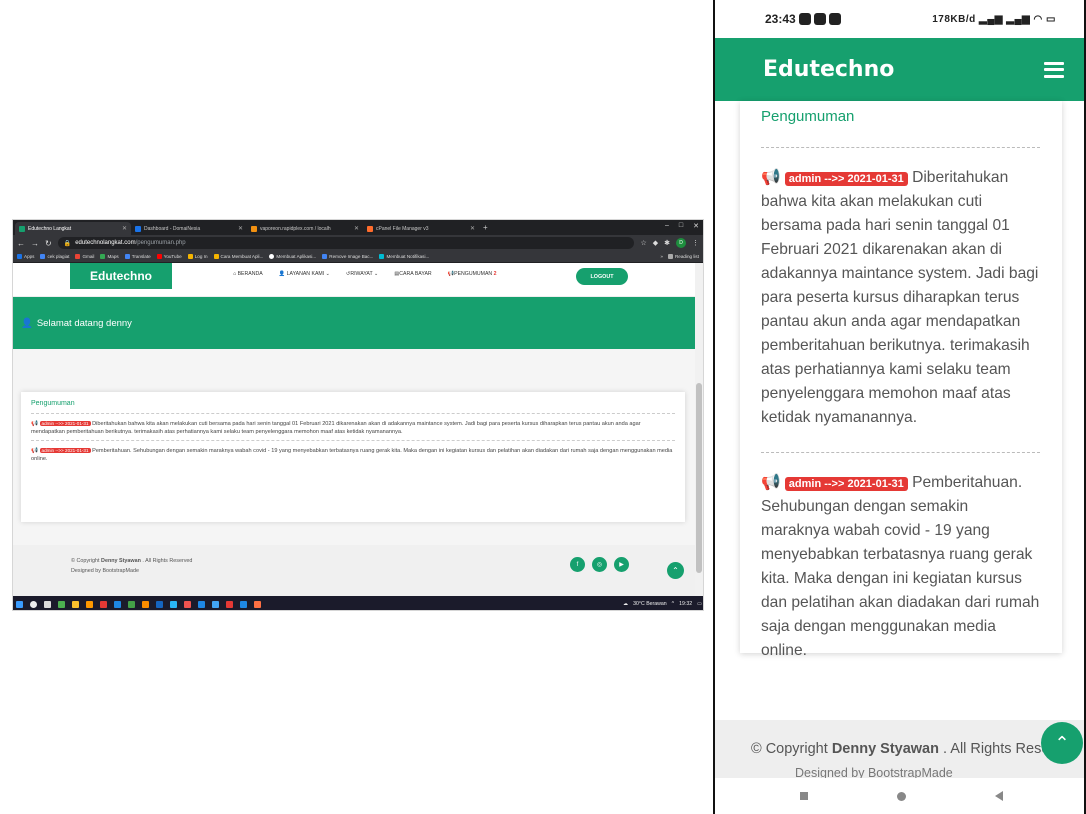  I want to click on card-title: Pengumuman, so click(53, 403).